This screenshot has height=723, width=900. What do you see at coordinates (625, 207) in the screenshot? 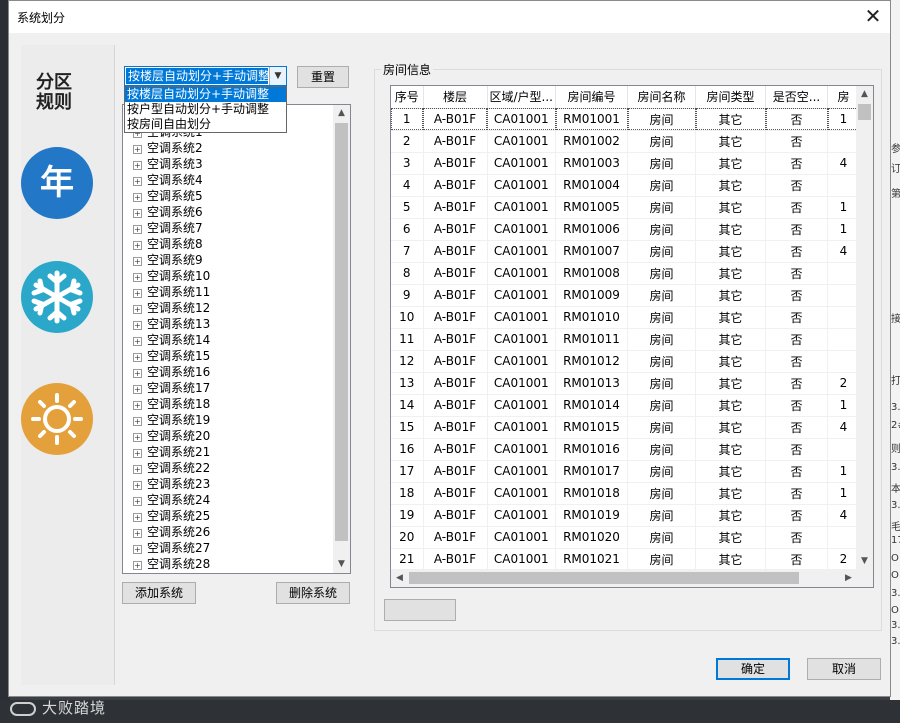
I see `table-row: 5 A-B01F CA01001 RM01005 房间 其它否 1` at bounding box center [625, 207].